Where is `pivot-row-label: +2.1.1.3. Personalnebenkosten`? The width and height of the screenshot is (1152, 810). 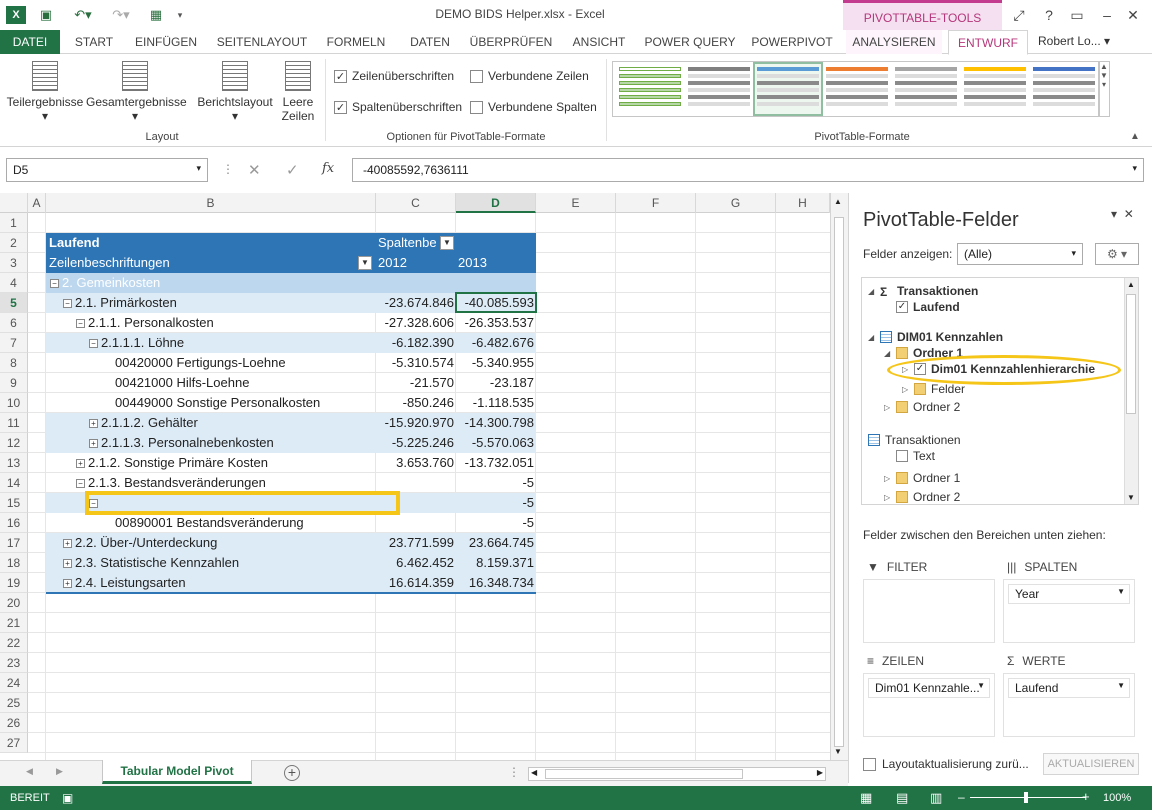
pivot-row-label: +2.1.1.3. Personalnebenkosten is located at coordinates (229, 443).